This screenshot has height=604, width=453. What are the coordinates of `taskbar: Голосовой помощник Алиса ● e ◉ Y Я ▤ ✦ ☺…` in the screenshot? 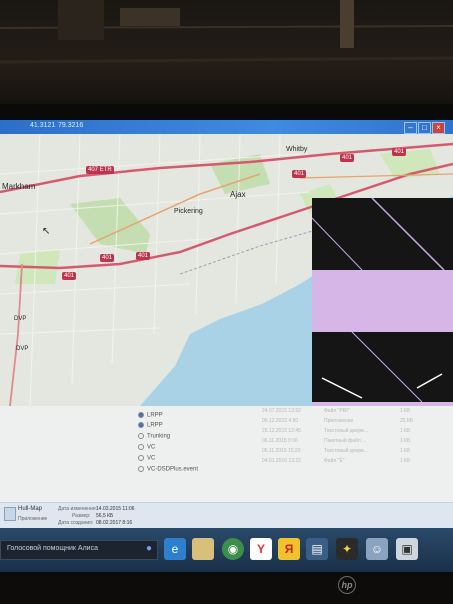 It's located at (226, 550).